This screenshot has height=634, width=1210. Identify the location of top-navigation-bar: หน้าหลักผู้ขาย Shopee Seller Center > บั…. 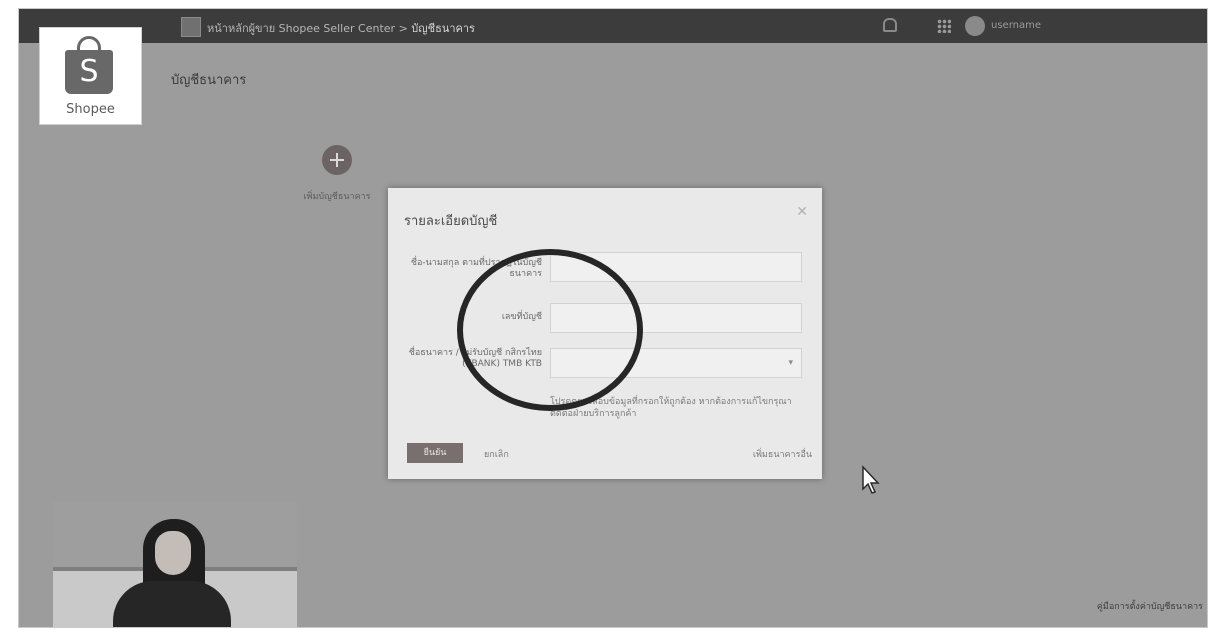
(613, 26).